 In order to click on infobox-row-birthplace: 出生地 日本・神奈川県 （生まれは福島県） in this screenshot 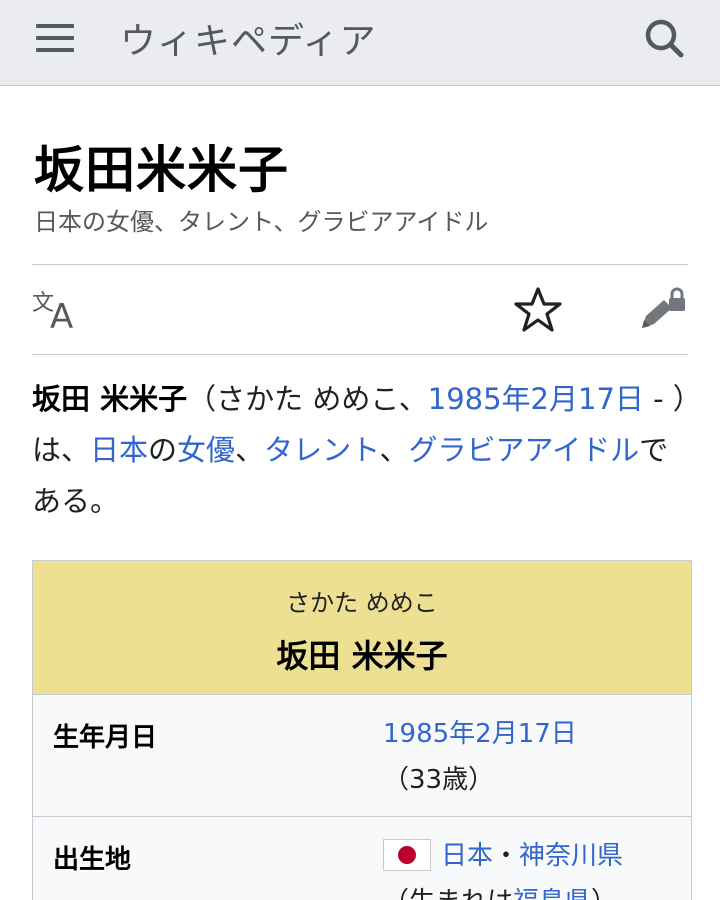, I will do `click(362, 858)`.